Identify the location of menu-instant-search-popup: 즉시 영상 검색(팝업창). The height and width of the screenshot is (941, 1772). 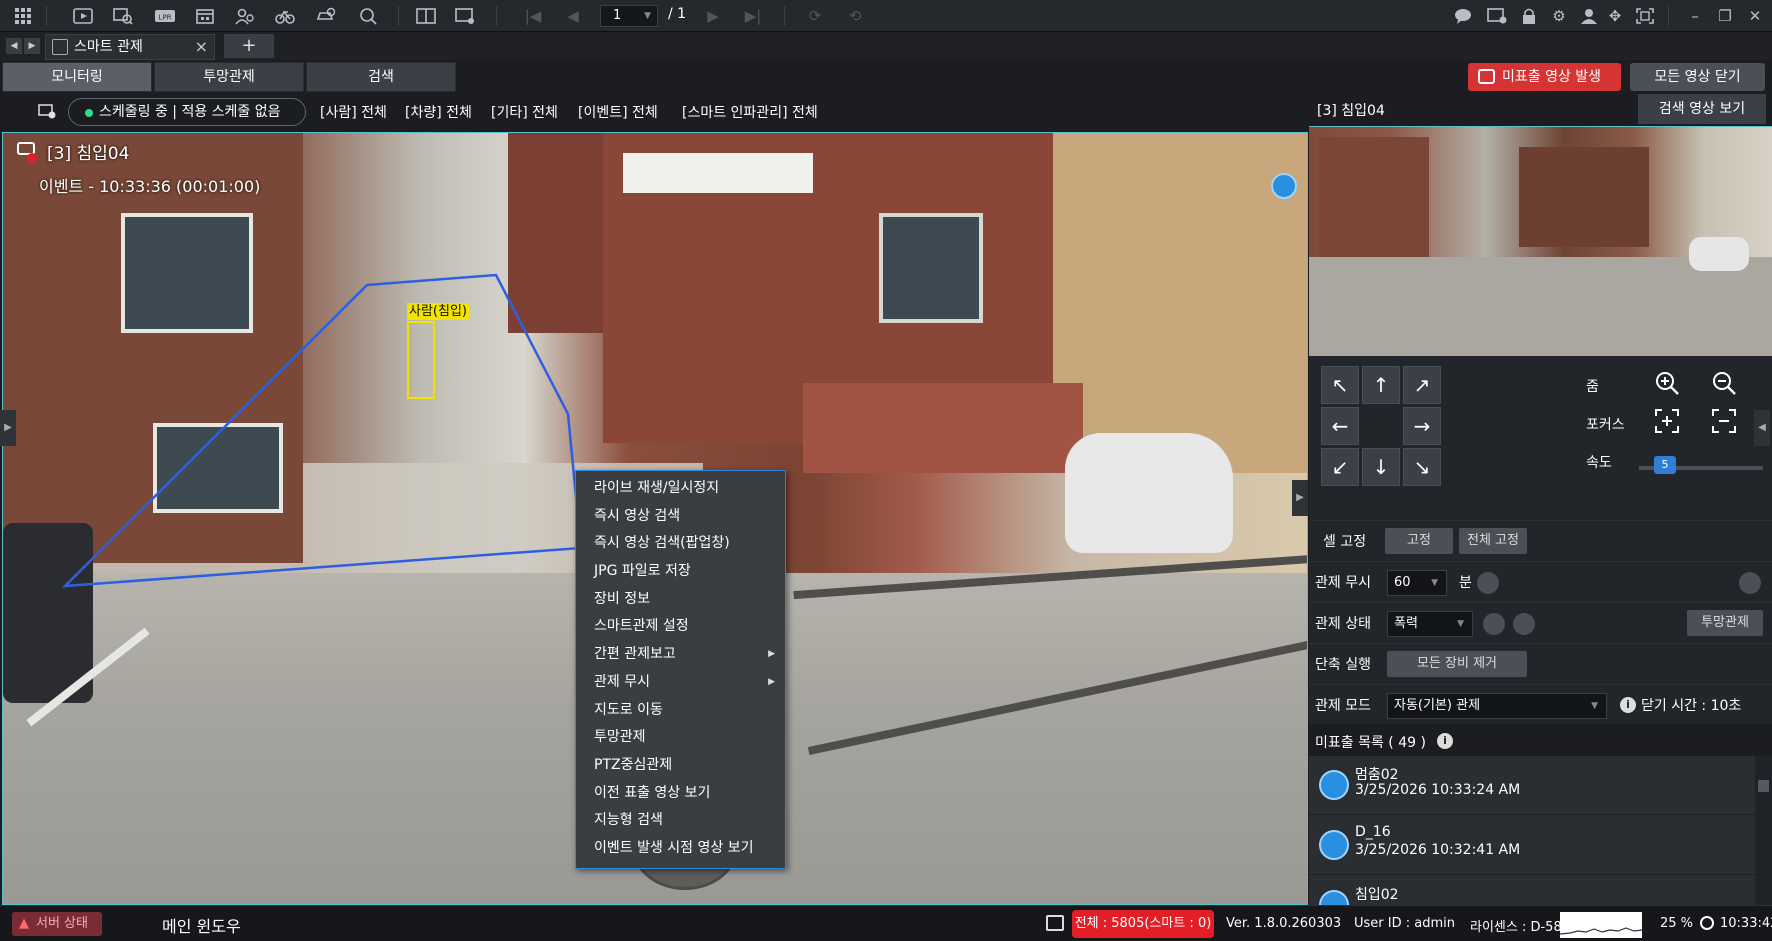
(680, 544).